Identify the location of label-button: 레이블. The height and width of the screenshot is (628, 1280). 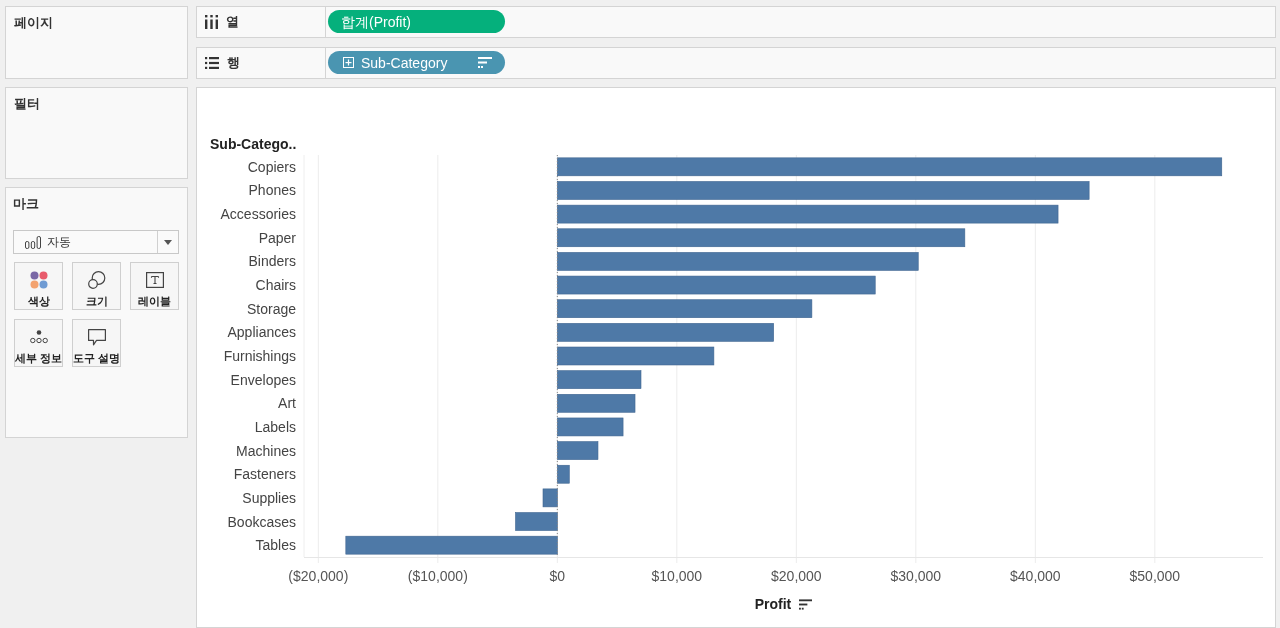
(154, 286).